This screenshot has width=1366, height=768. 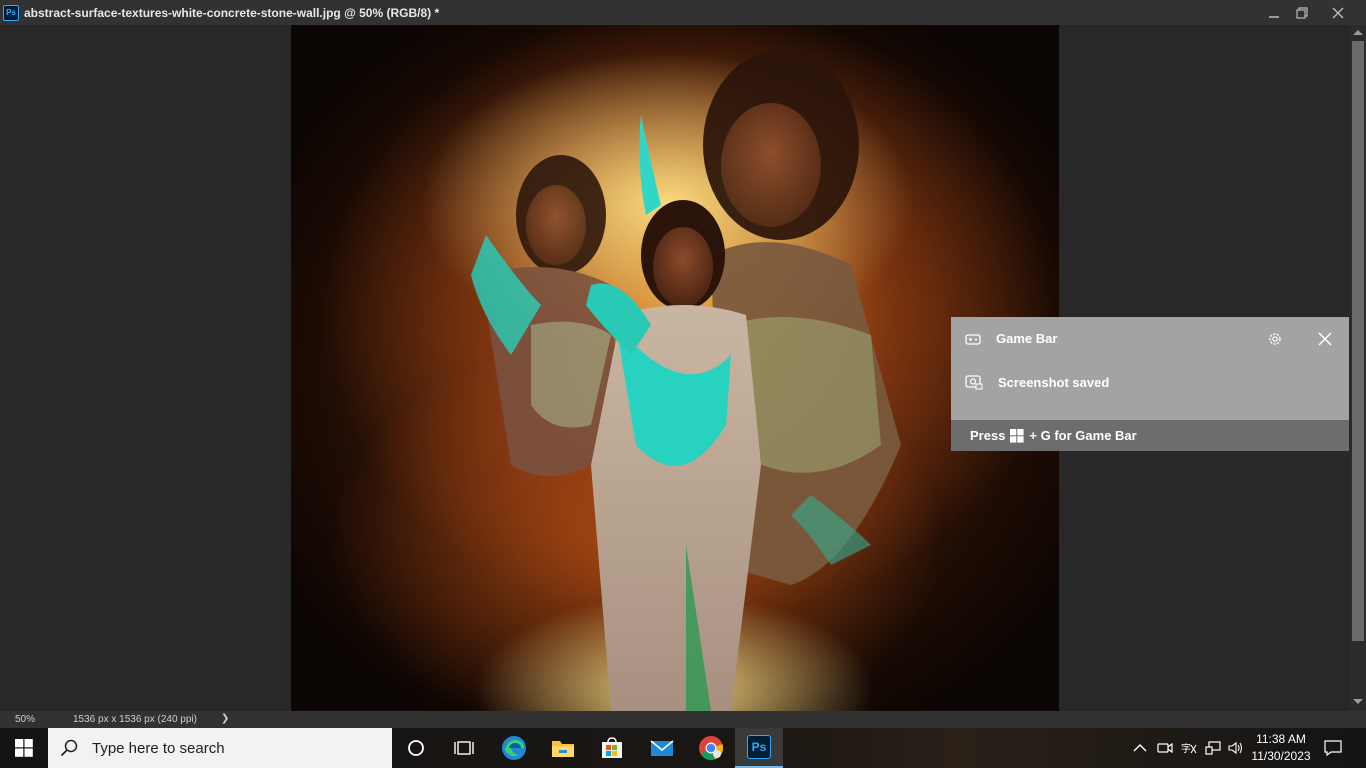 I want to click on photoshop-app-icon: Ps, so click(x=11, y=12).